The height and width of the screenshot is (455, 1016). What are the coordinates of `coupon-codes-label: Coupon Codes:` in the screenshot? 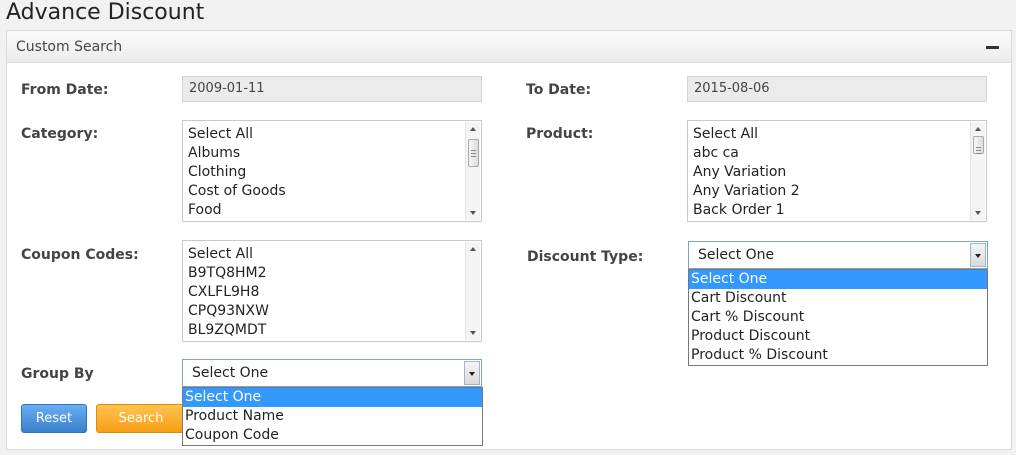 It's located at (80, 255).